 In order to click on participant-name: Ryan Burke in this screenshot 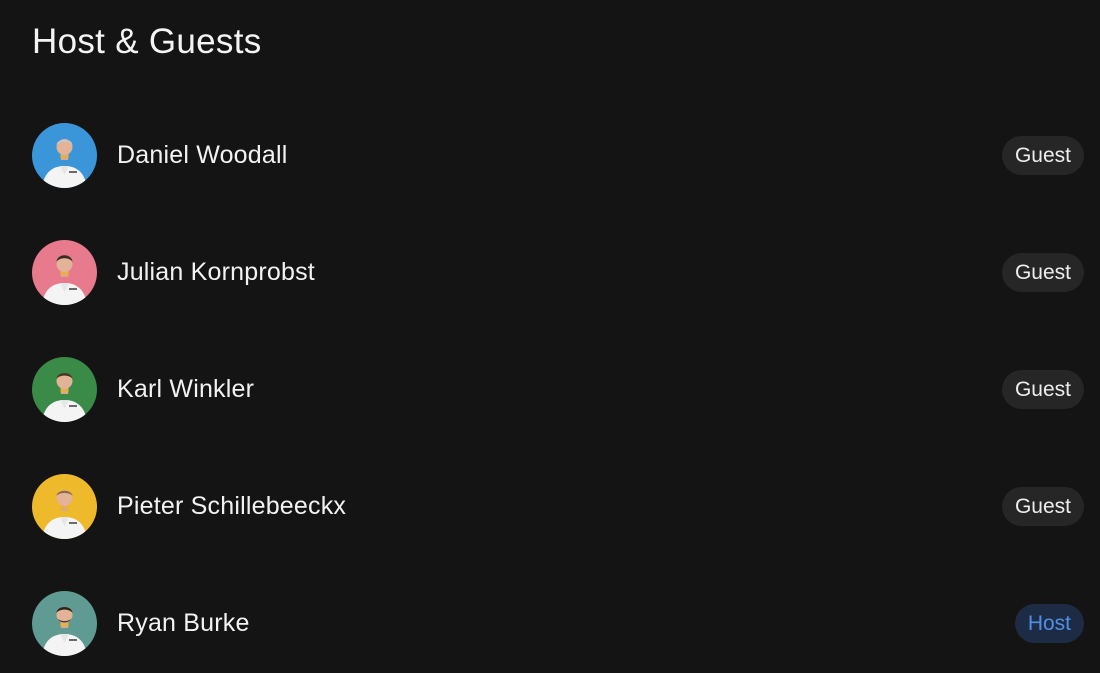, I will do `click(183, 622)`.